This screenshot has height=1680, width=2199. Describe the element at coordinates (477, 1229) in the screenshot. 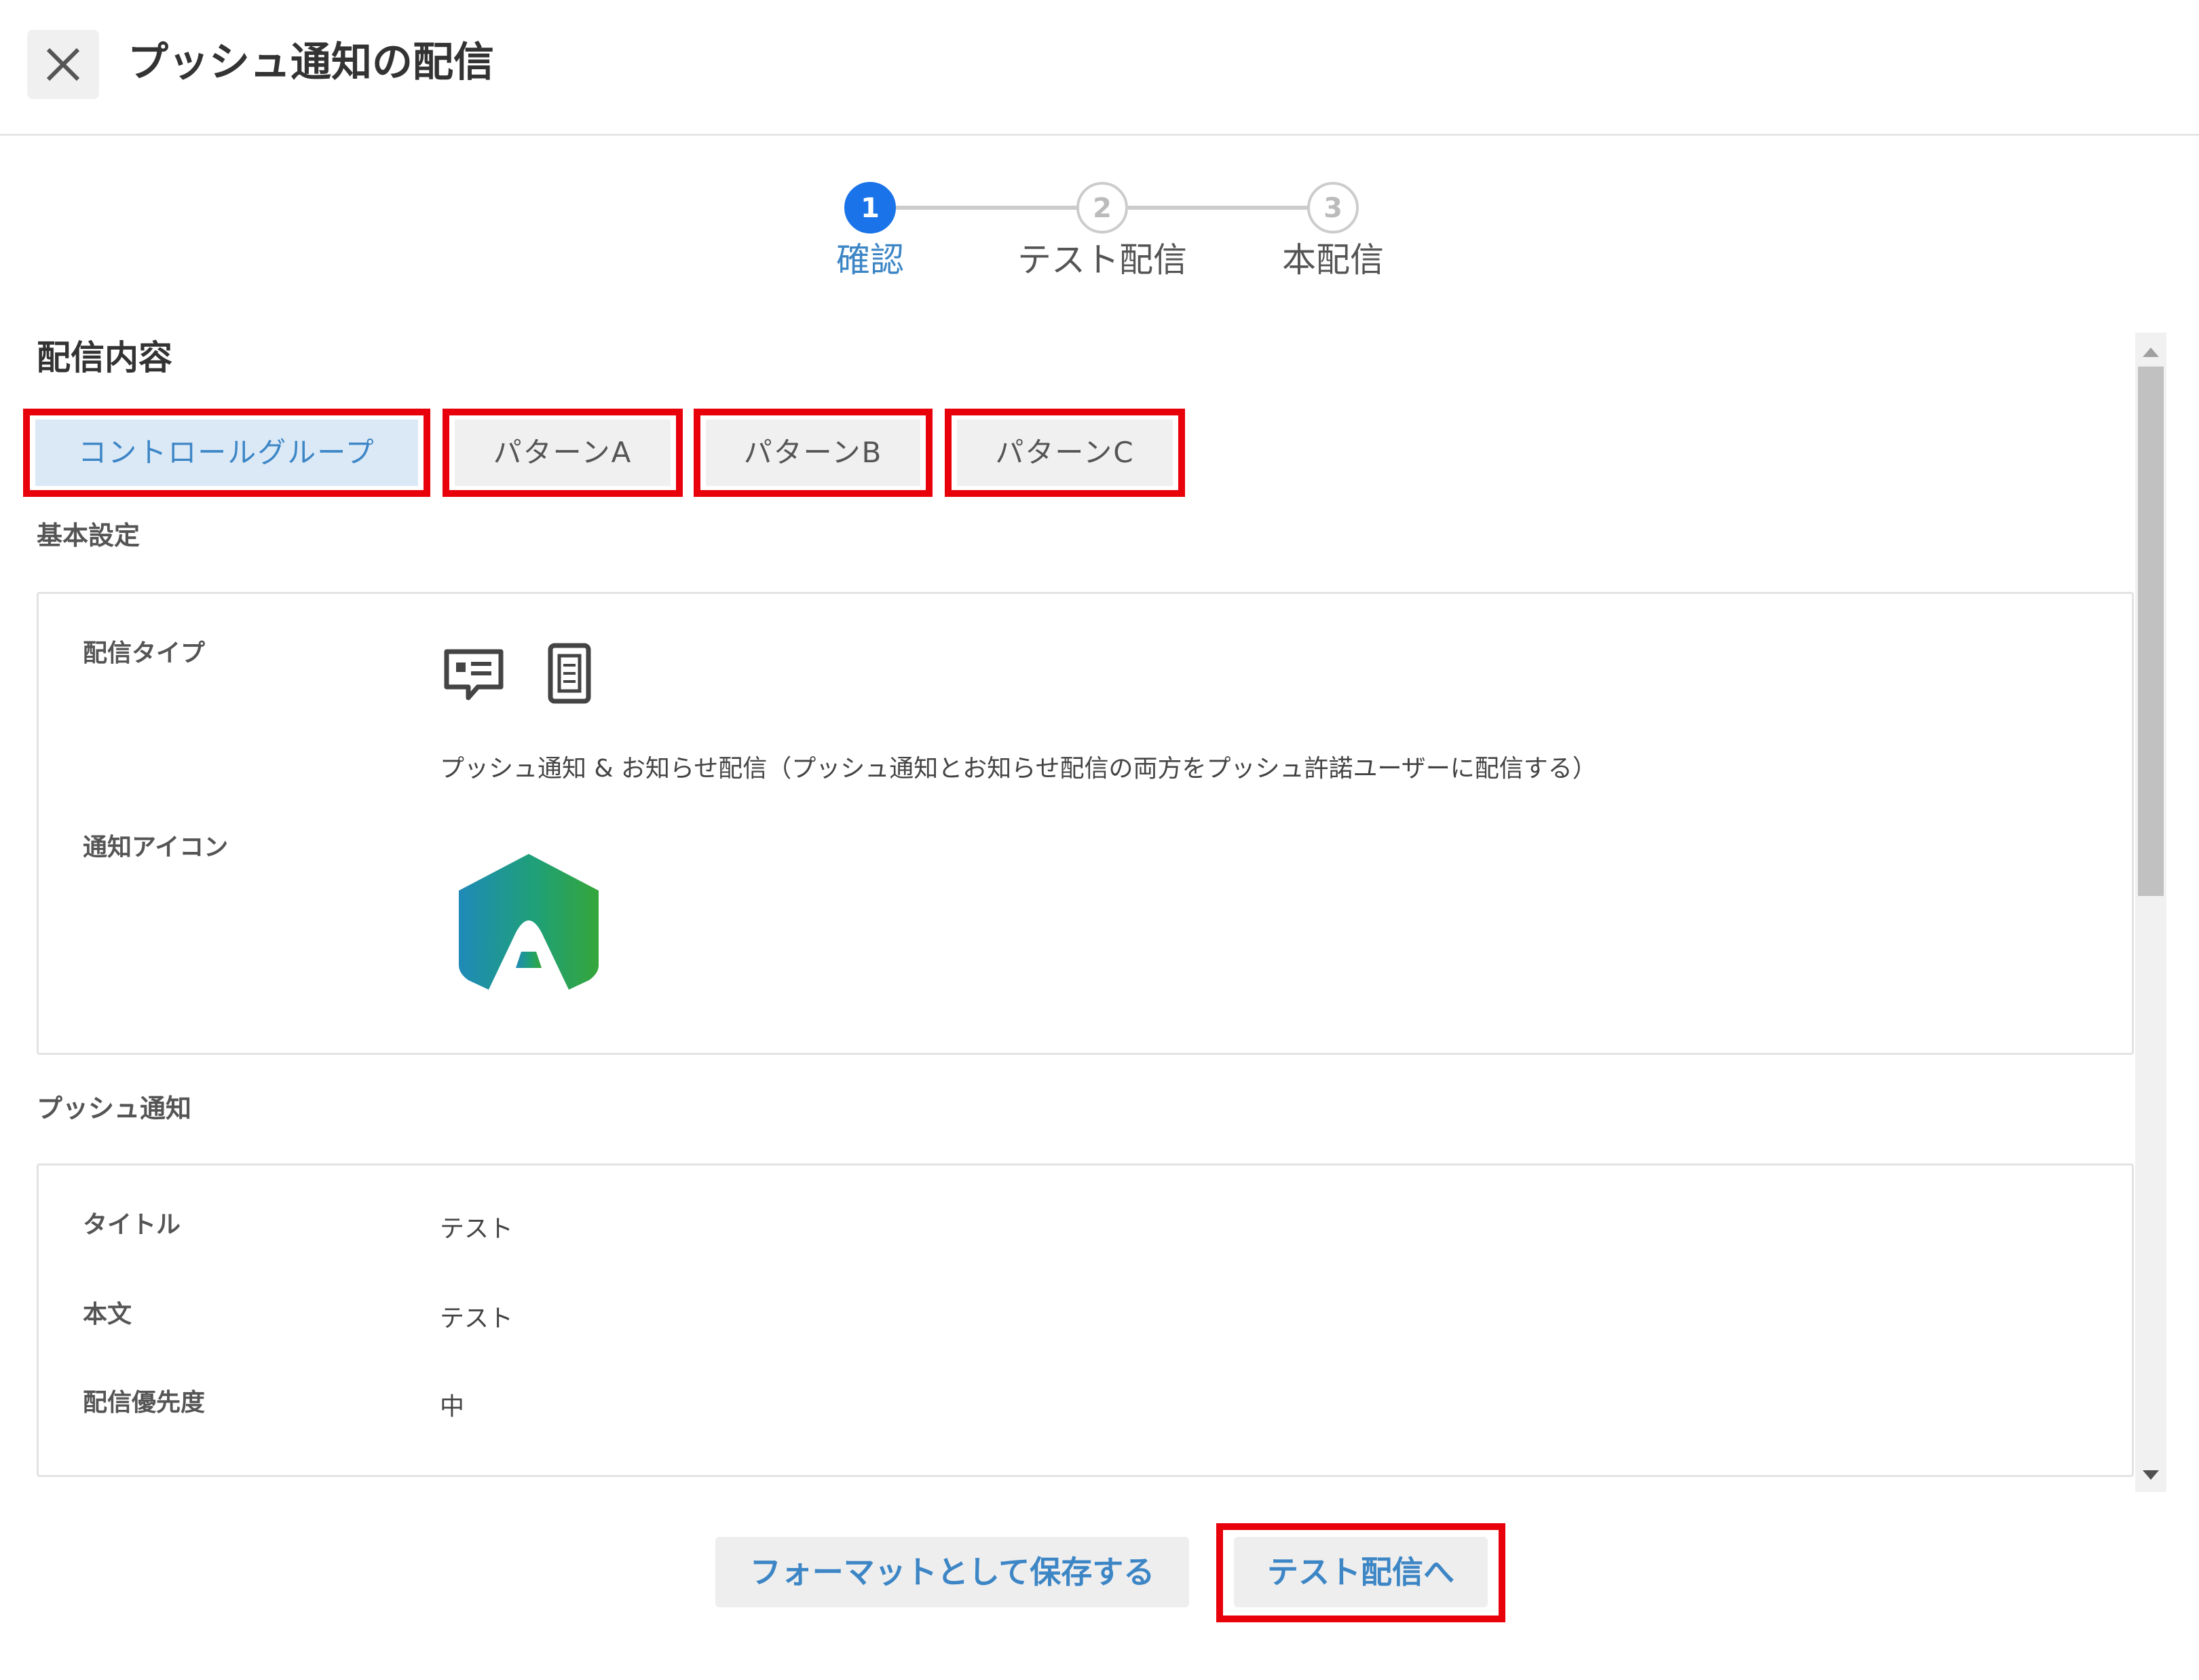

I see `push-title-value: テスト` at that location.